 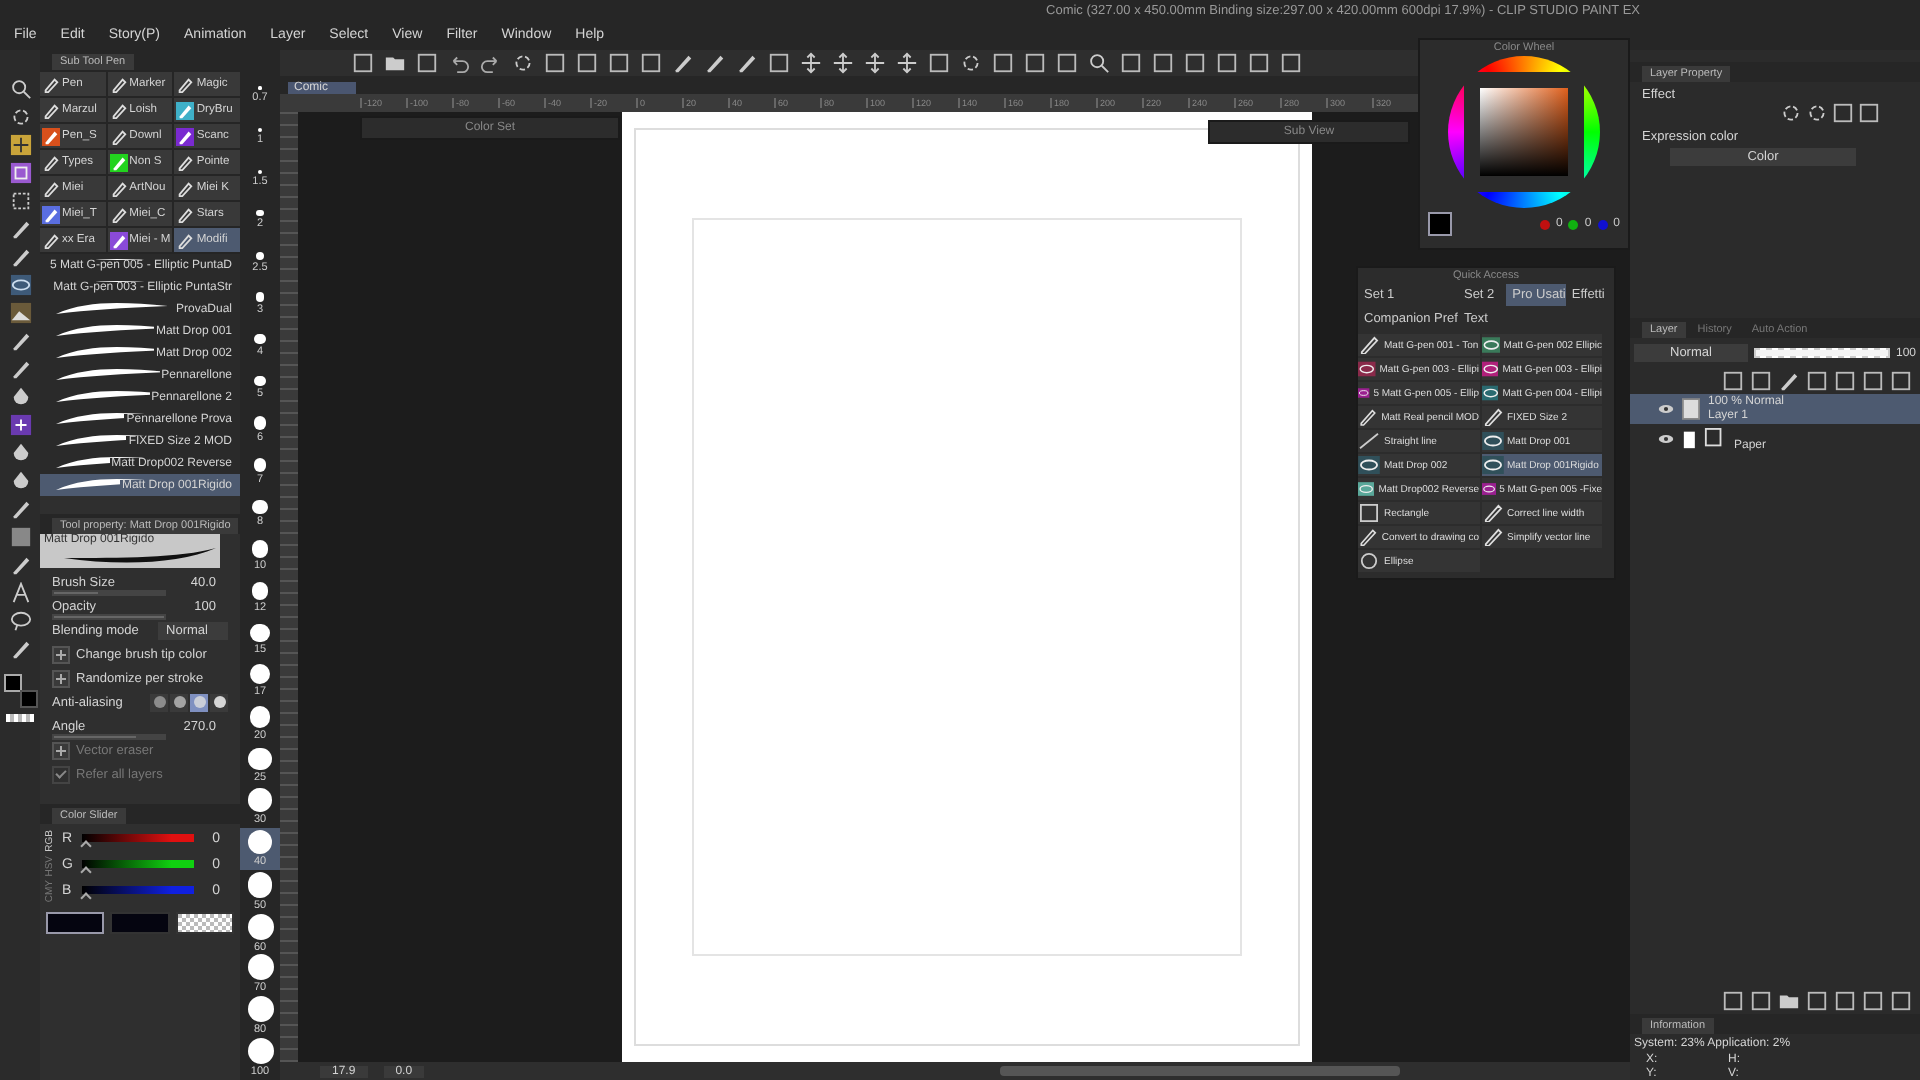 I want to click on search-icon, so click(x=20, y=89).